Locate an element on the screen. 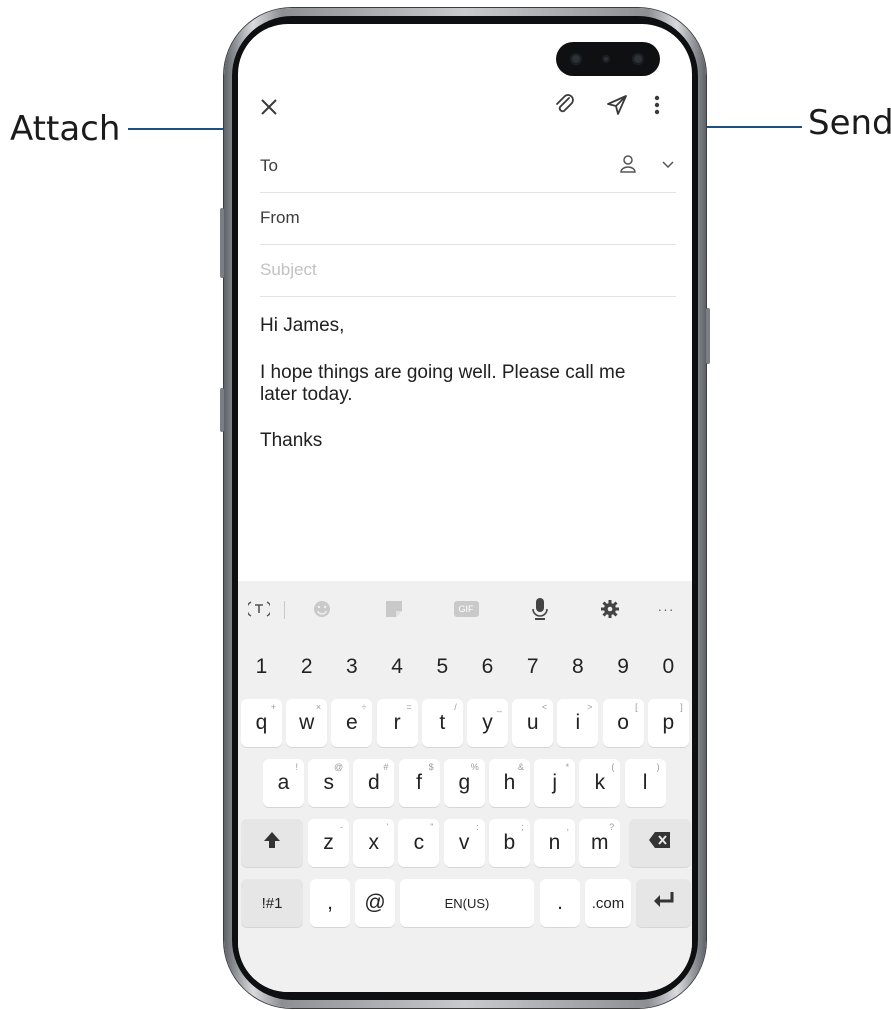  key-x: x ' is located at coordinates (374, 843).